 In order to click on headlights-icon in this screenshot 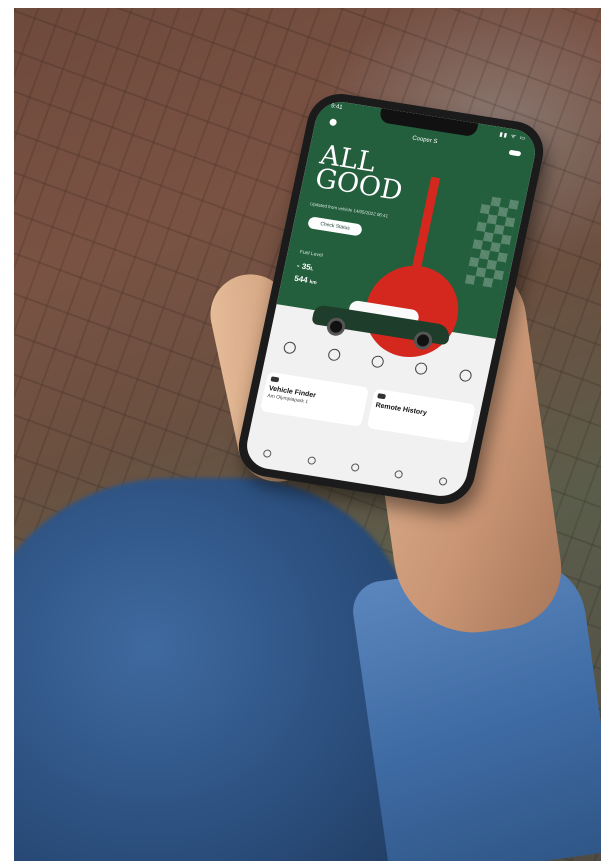, I will do `click(377, 361)`.